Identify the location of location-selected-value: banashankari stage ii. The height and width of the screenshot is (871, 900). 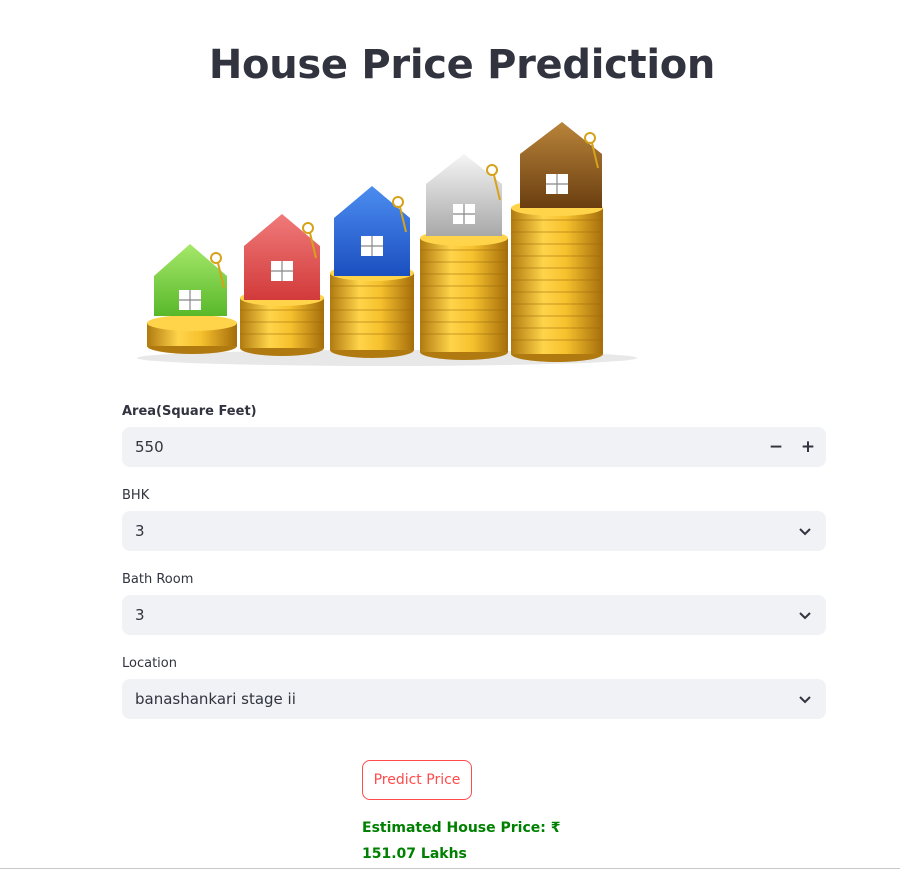
(215, 699).